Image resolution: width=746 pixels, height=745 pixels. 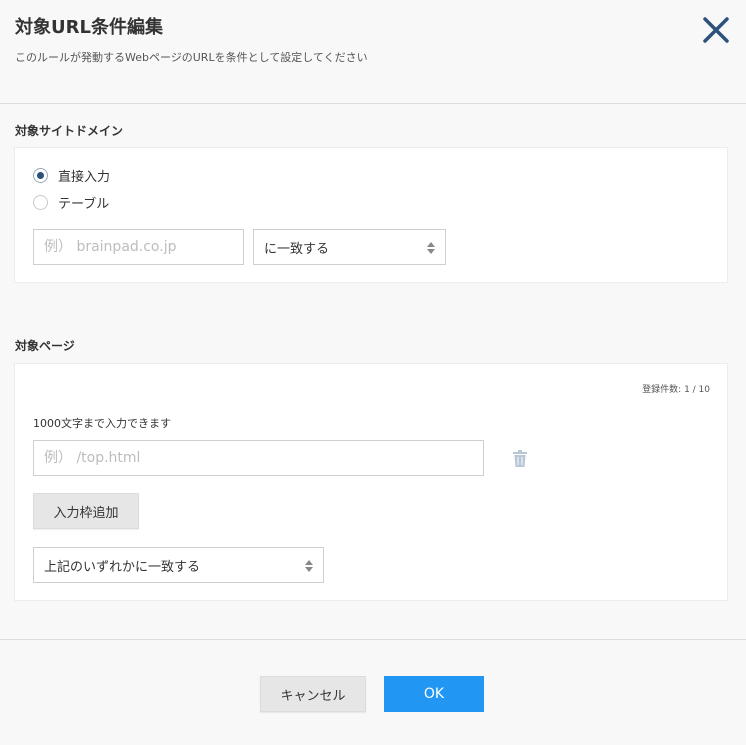 I want to click on close-icon, so click(x=716, y=30).